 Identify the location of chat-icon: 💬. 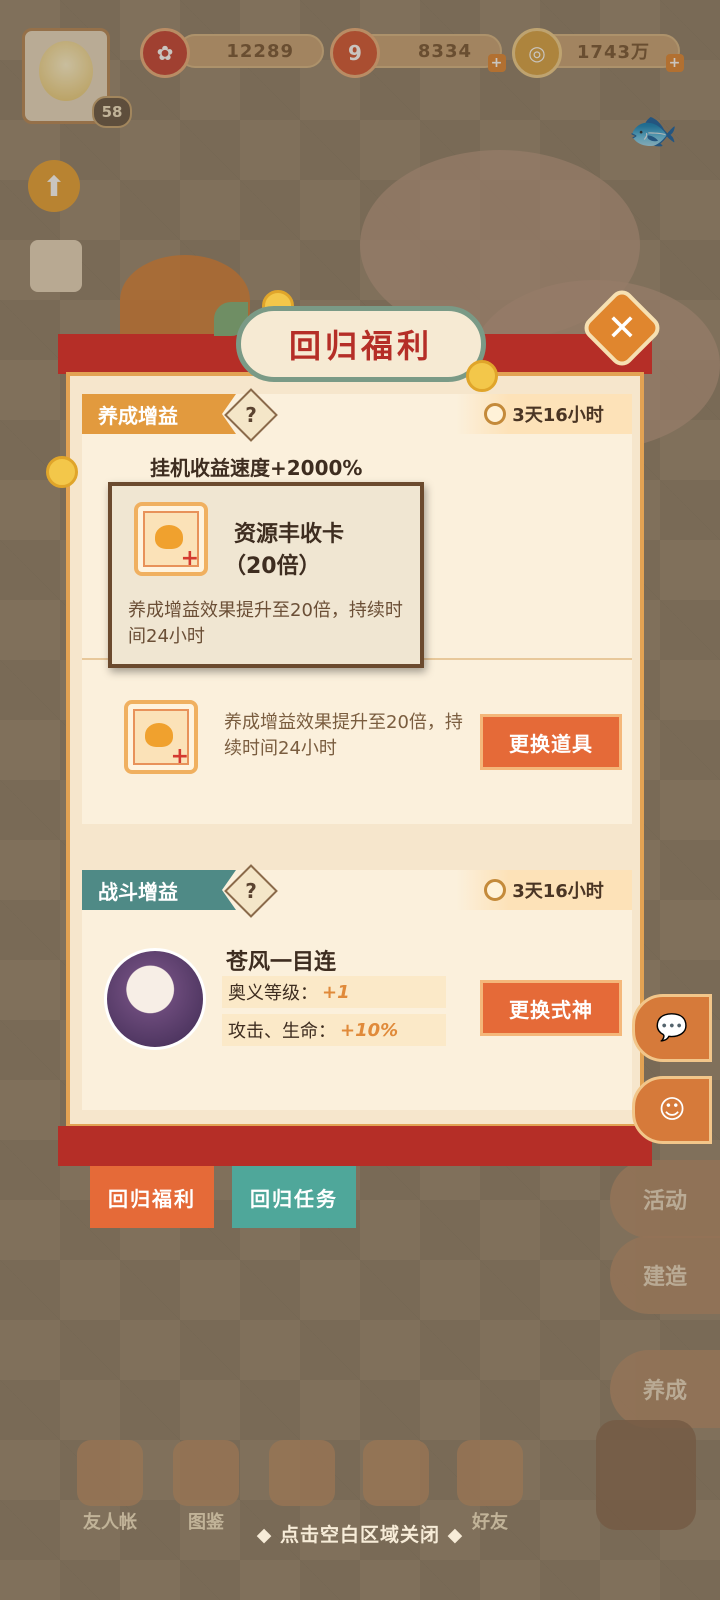
(672, 1028).